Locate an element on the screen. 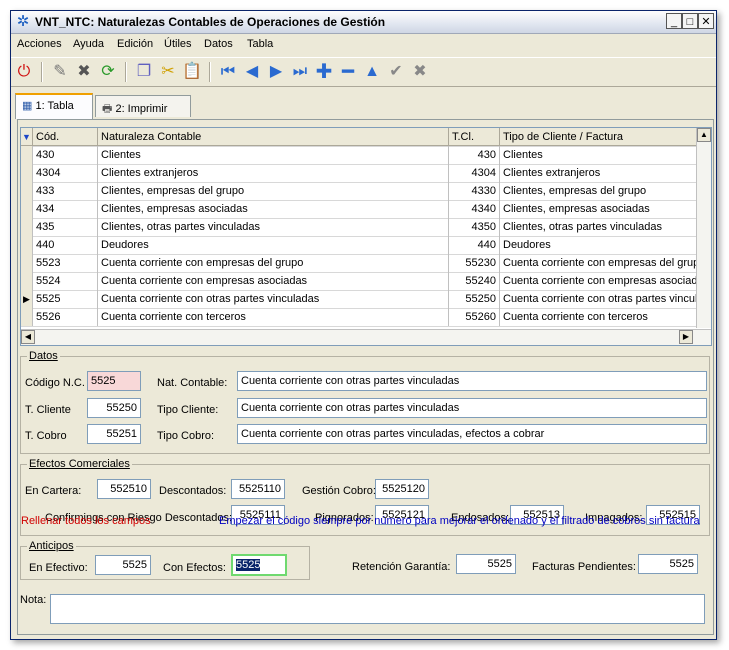  cell-tcl: 430 is located at coordinates (474, 155).